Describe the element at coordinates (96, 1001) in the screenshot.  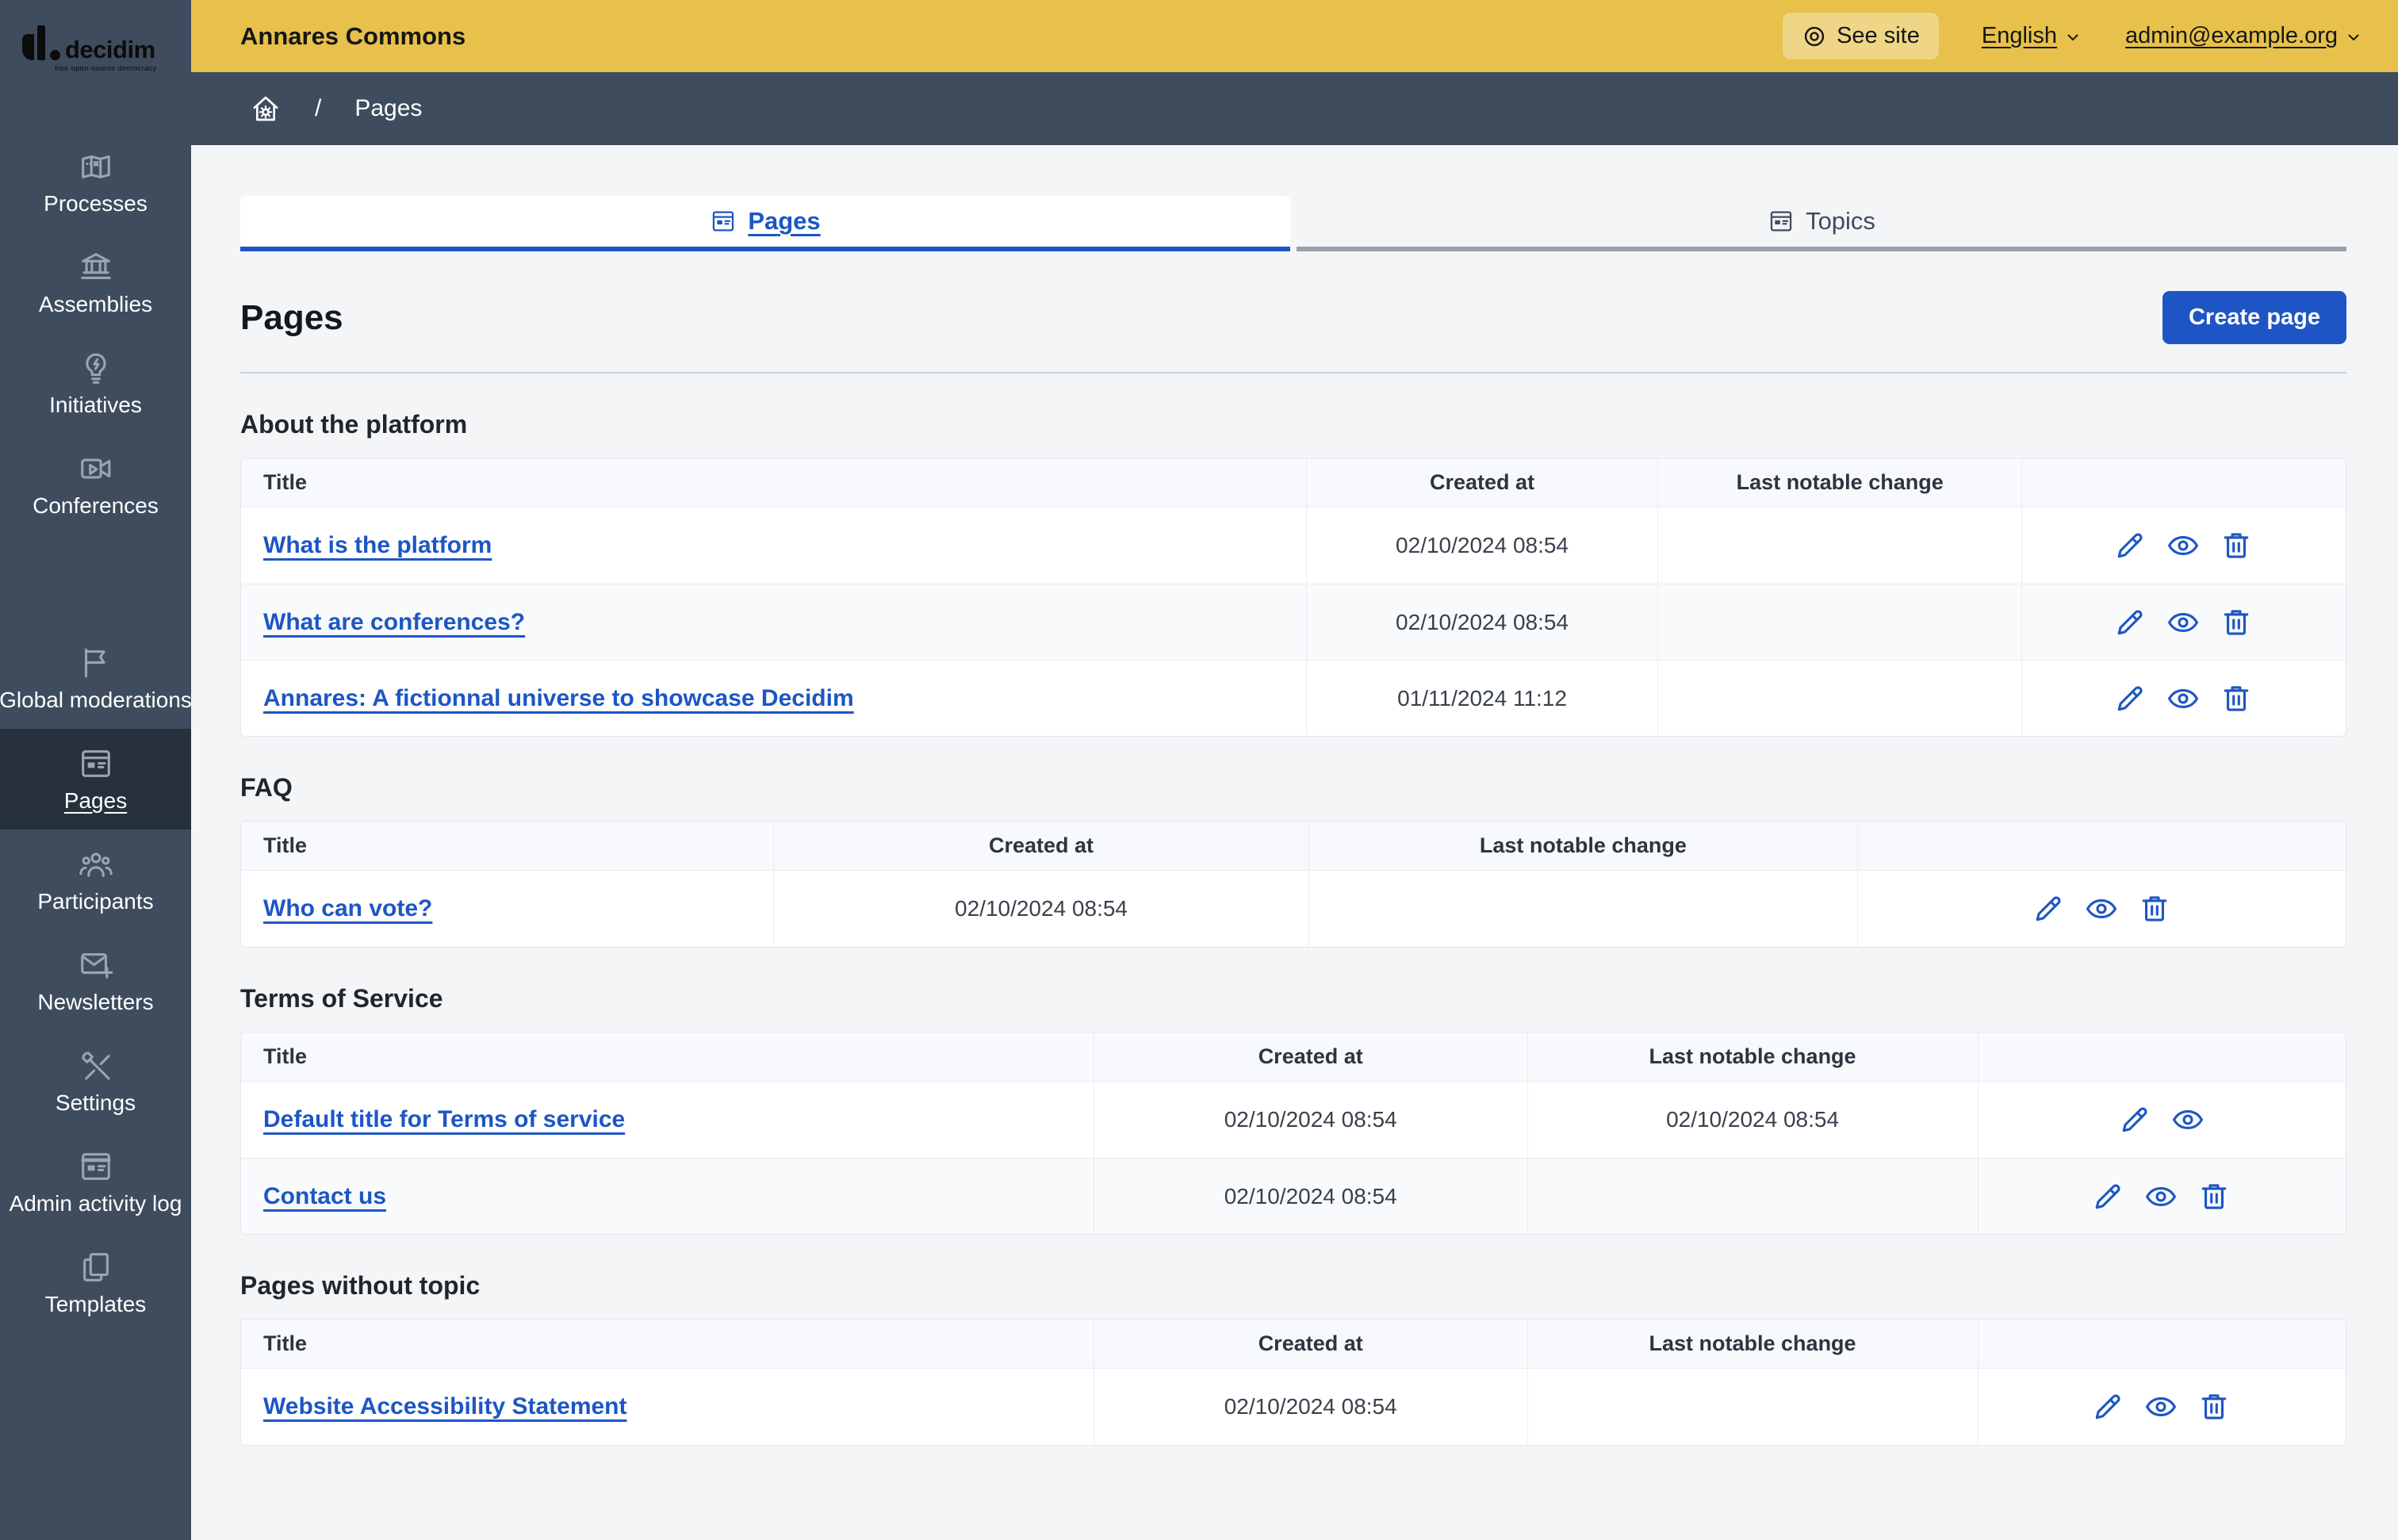
I see `sidebar-item-label: Newsletters` at that location.